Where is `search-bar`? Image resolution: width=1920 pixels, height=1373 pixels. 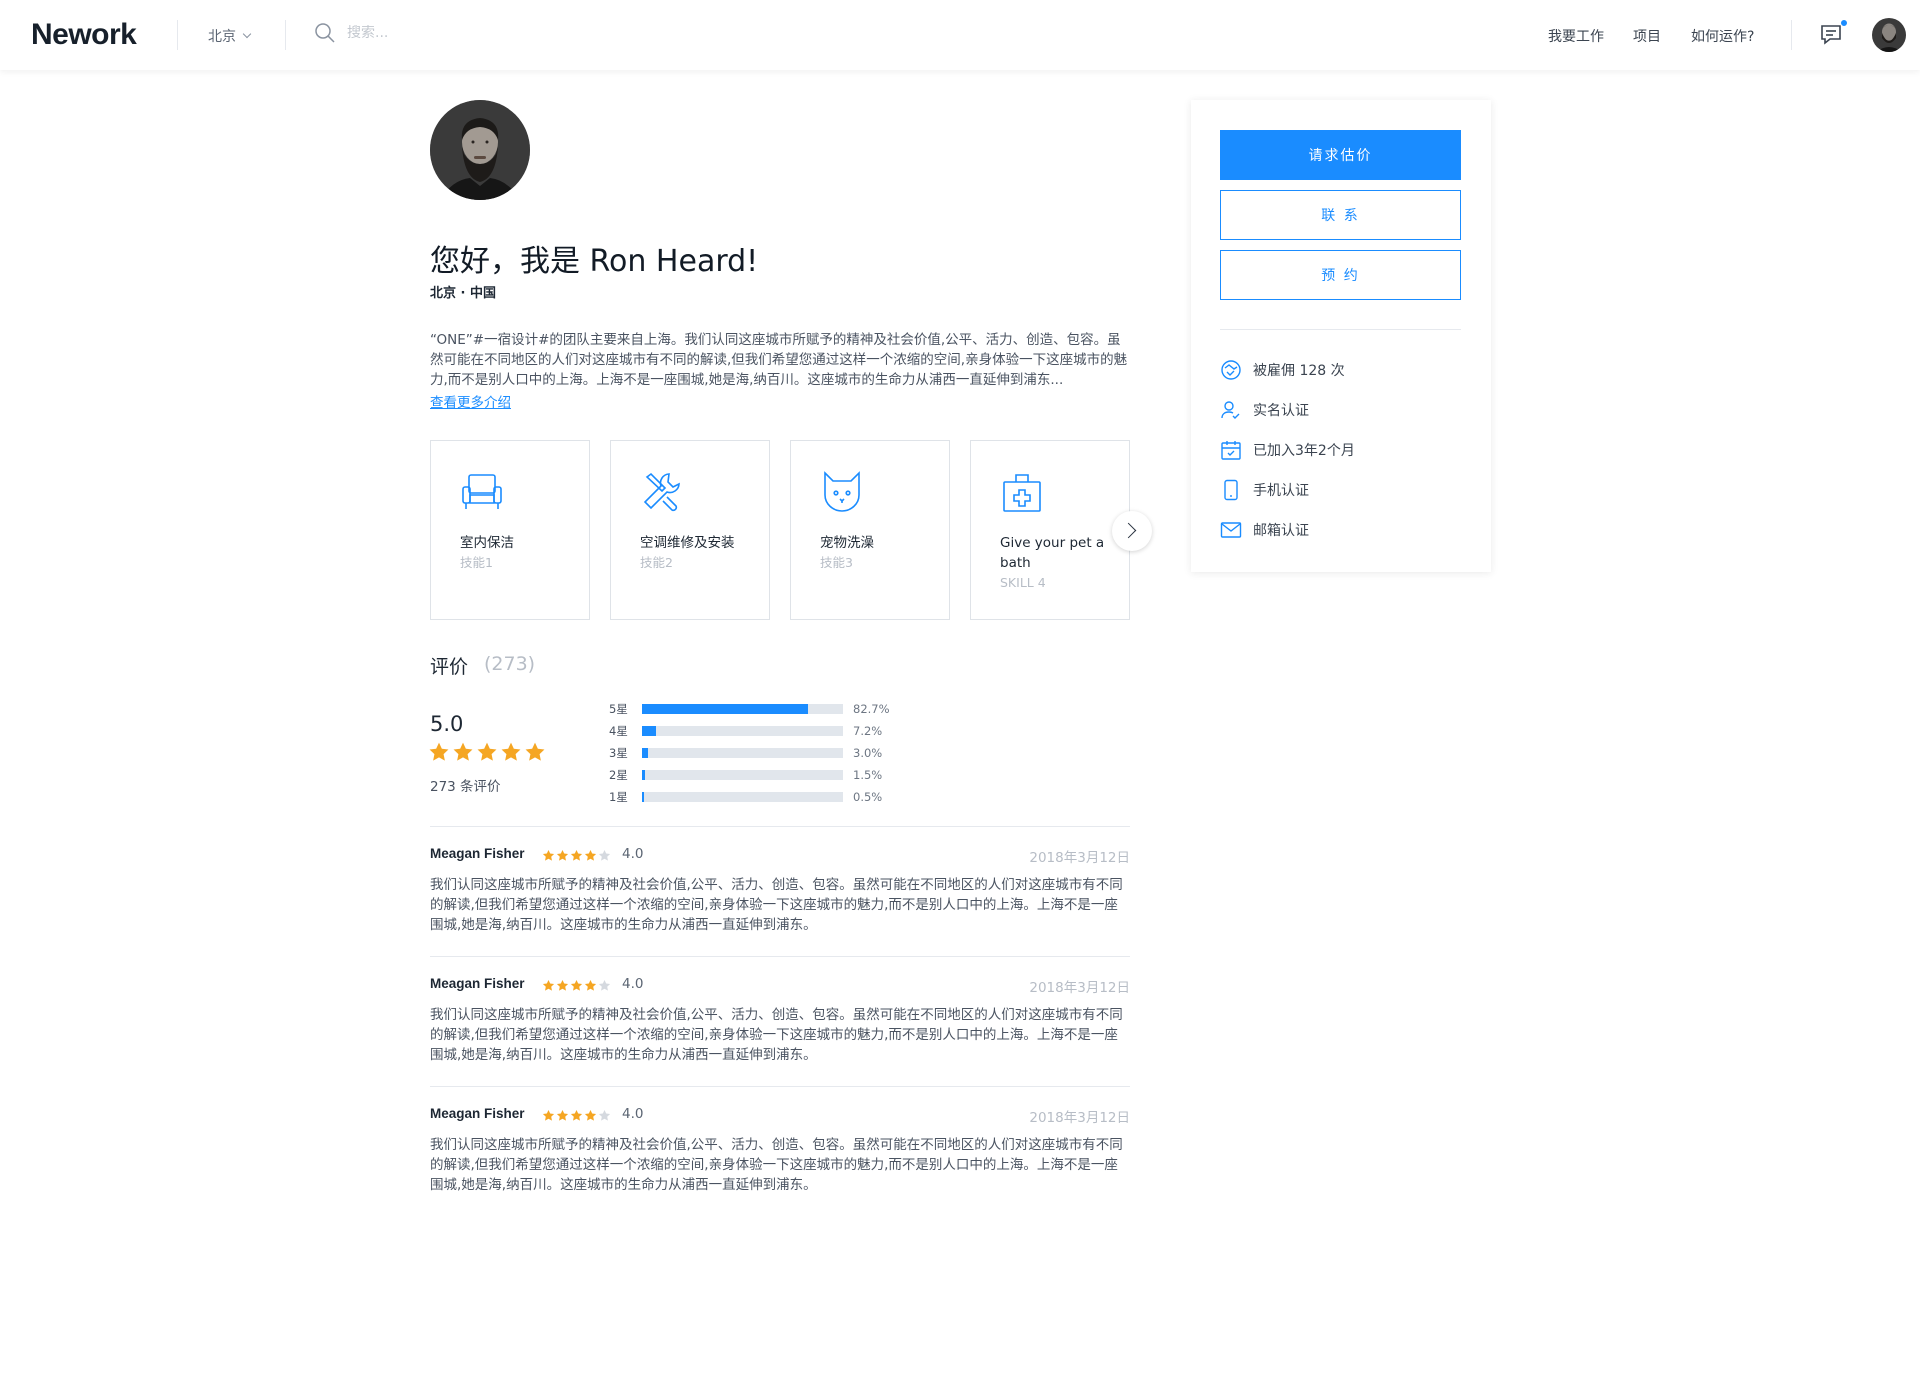 search-bar is located at coordinates (430, 33).